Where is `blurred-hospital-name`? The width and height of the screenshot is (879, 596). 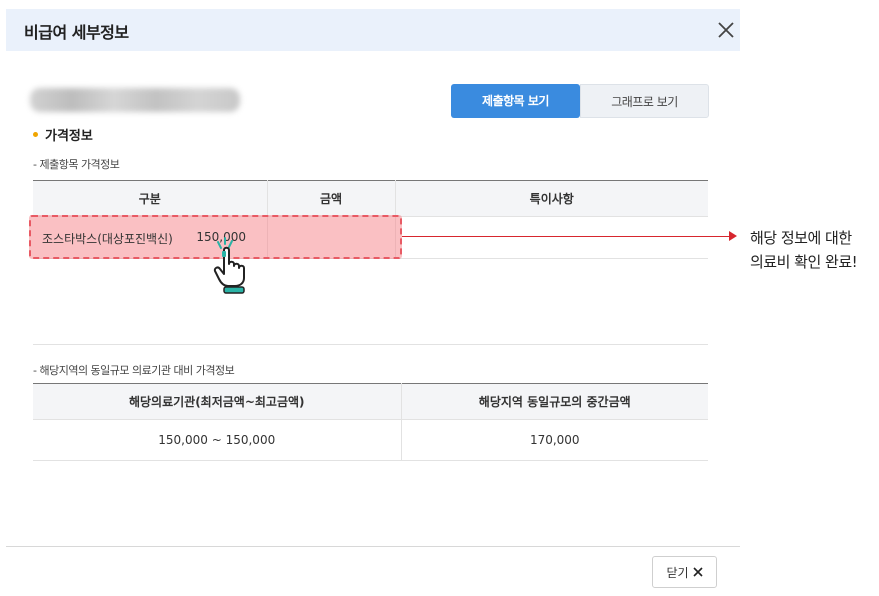
blurred-hospital-name is located at coordinates (135, 100).